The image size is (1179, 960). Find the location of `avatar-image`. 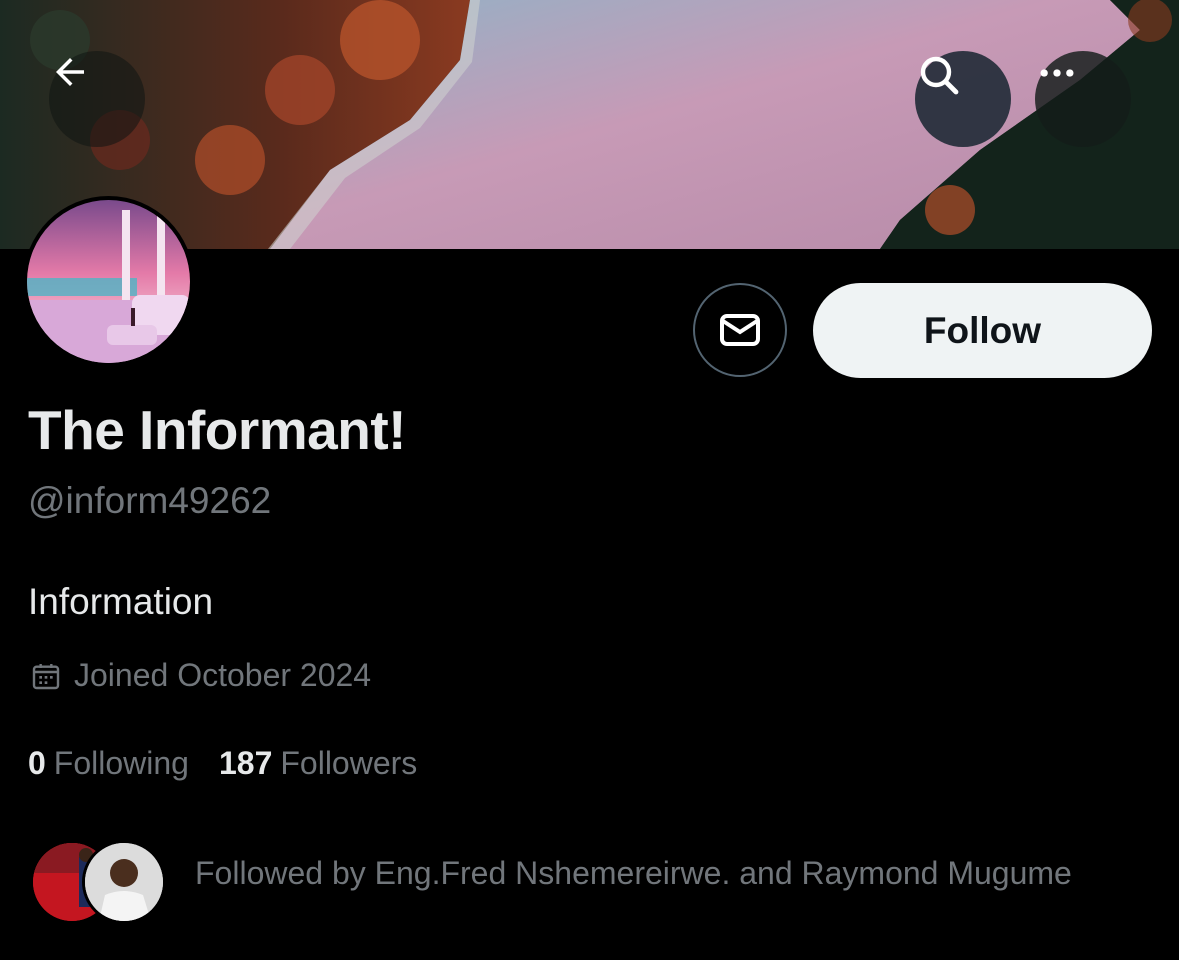

avatar-image is located at coordinates (108, 281).